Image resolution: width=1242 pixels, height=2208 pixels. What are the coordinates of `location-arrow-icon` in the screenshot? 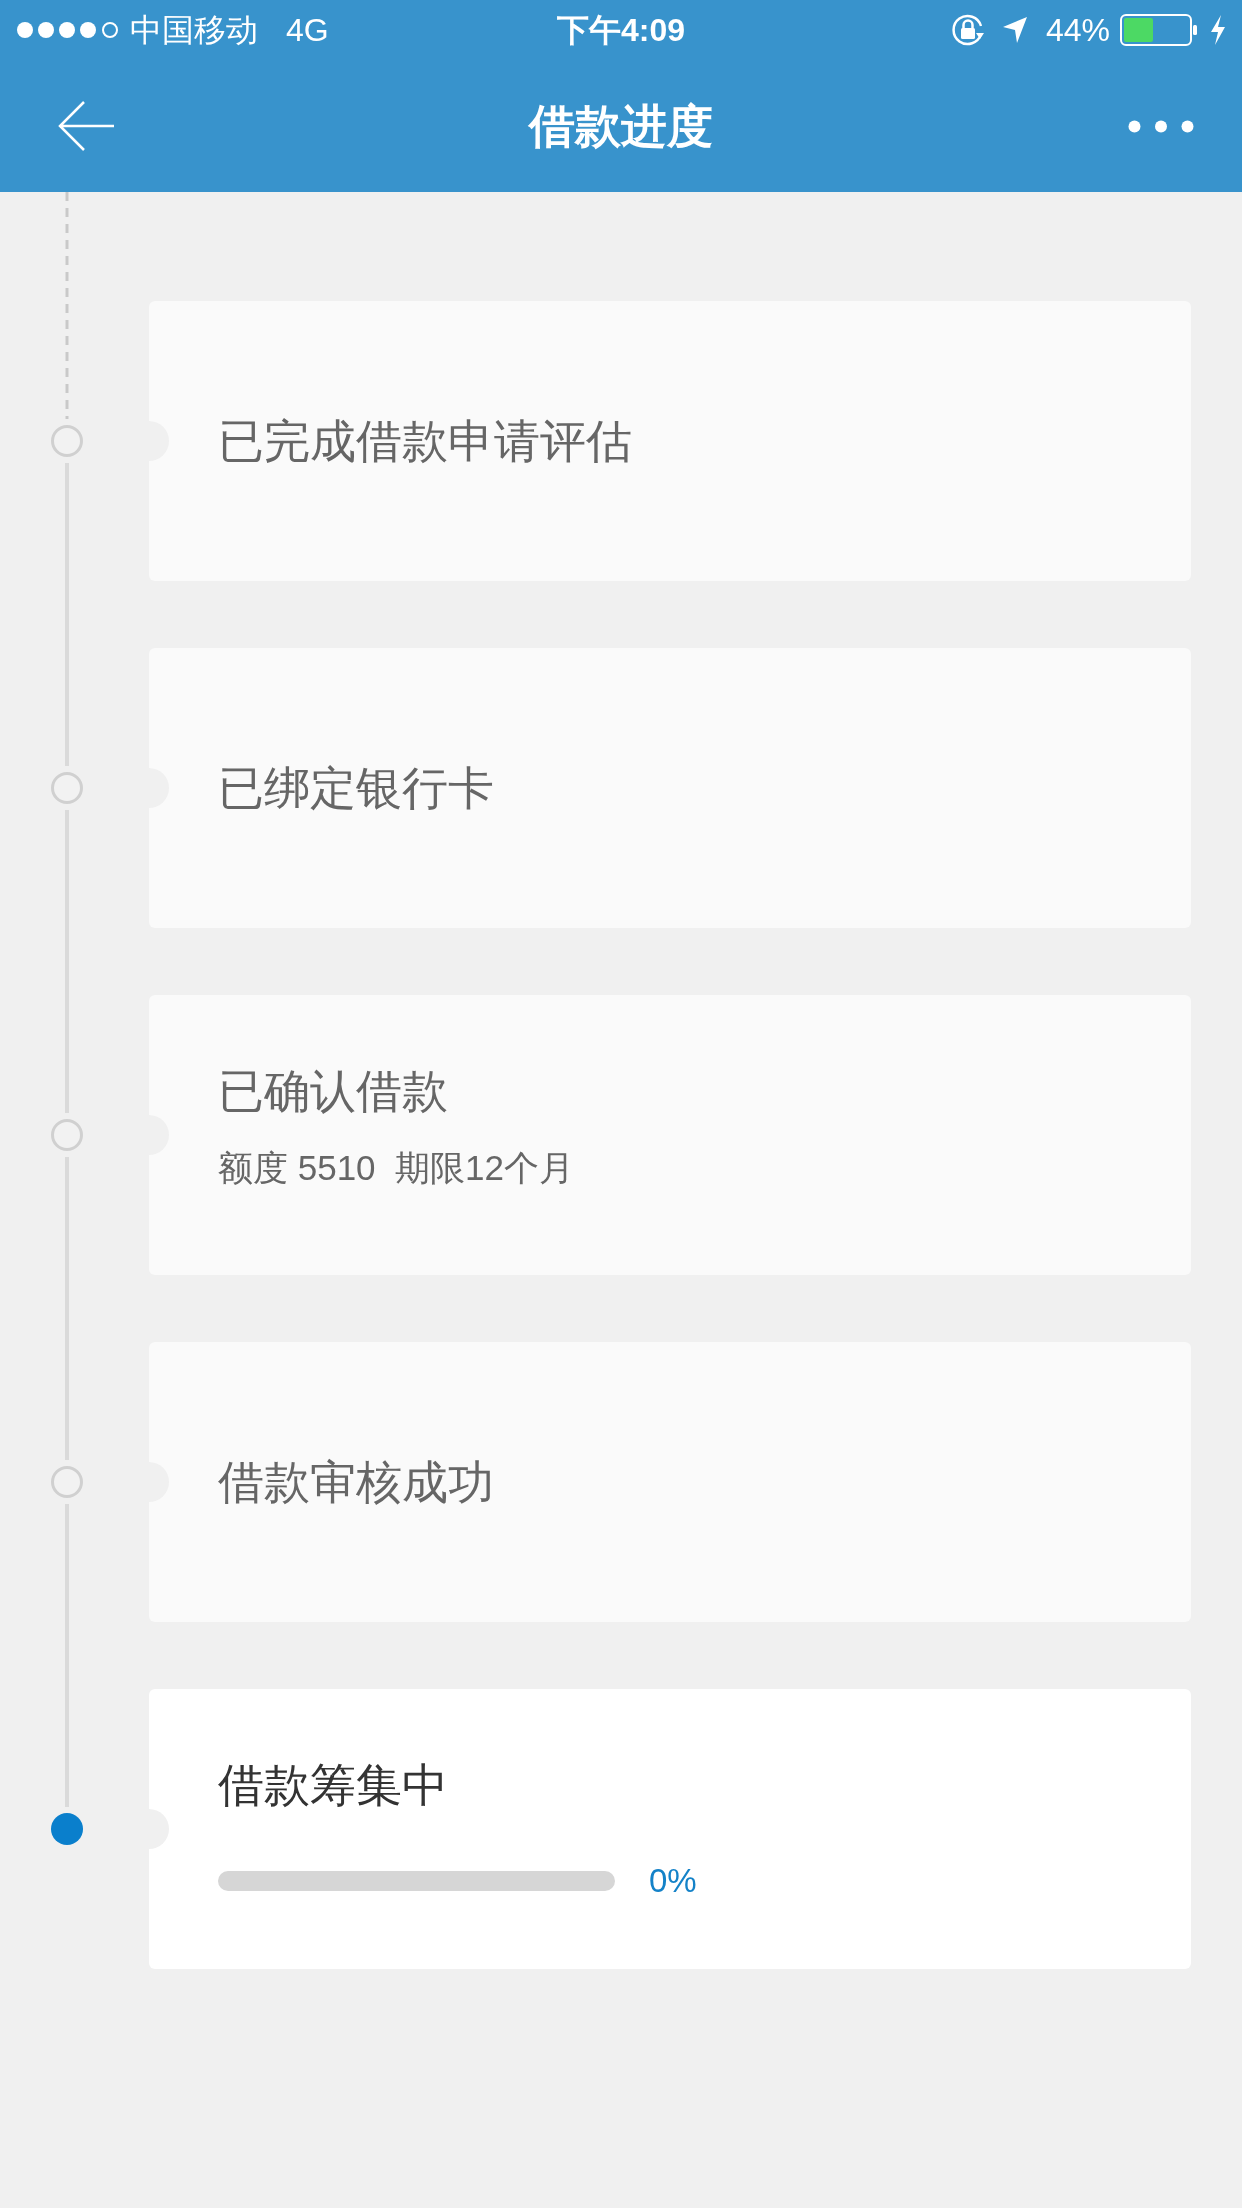 It's located at (1014, 30).